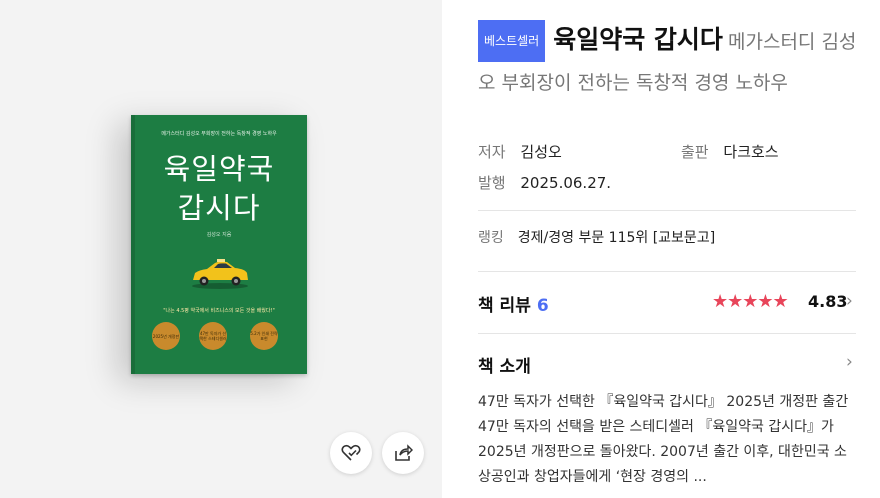  What do you see at coordinates (504, 306) in the screenshot?
I see `review-label: 책 리뷰` at bounding box center [504, 306].